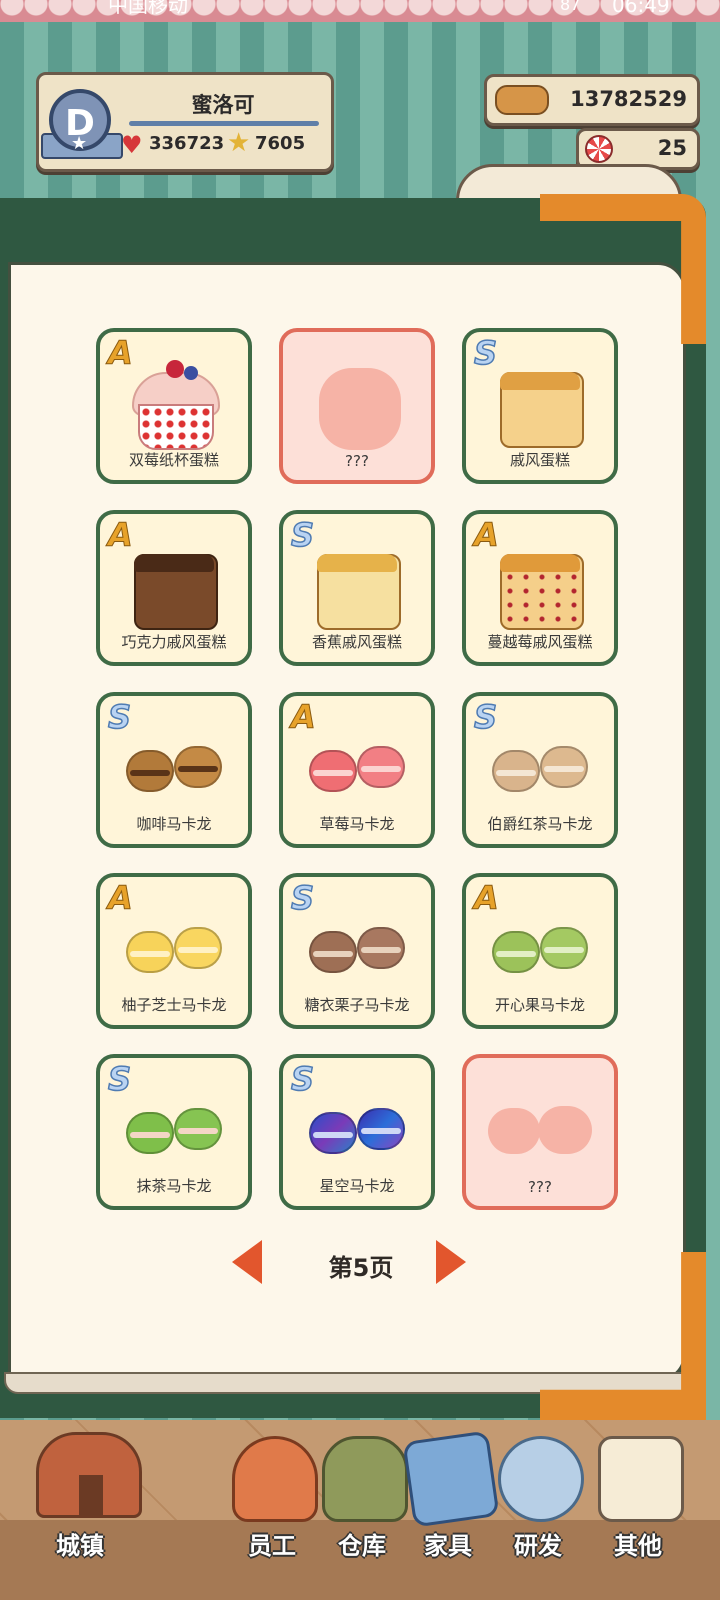 This screenshot has width=720, height=1600. Describe the element at coordinates (356, 642) in the screenshot. I see `recipe-name: 香蕉戚风蛋糕` at that location.